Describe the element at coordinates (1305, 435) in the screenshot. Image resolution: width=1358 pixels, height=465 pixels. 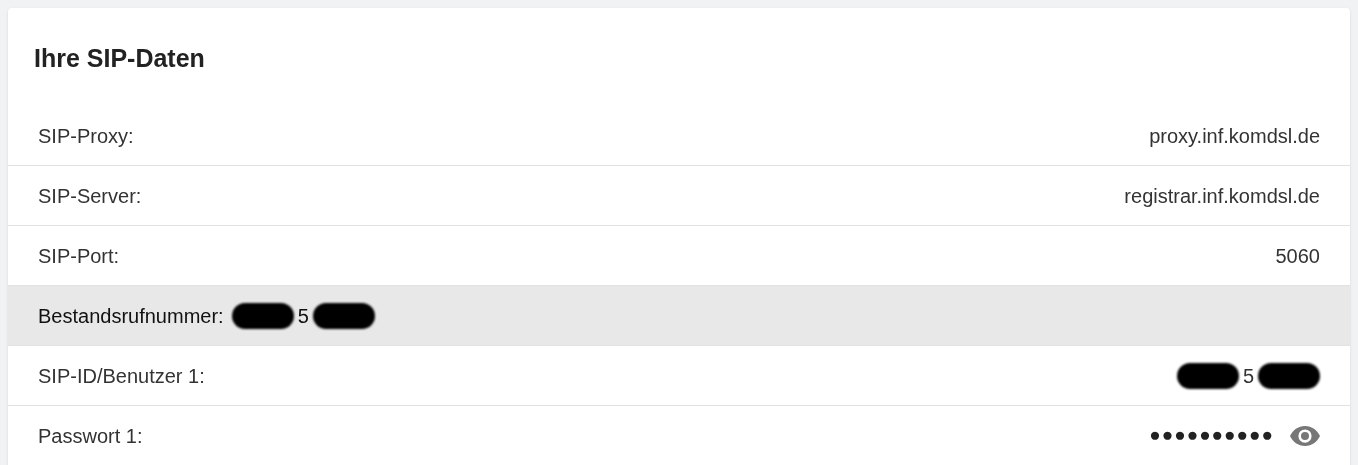
I see `eye-icon` at that location.